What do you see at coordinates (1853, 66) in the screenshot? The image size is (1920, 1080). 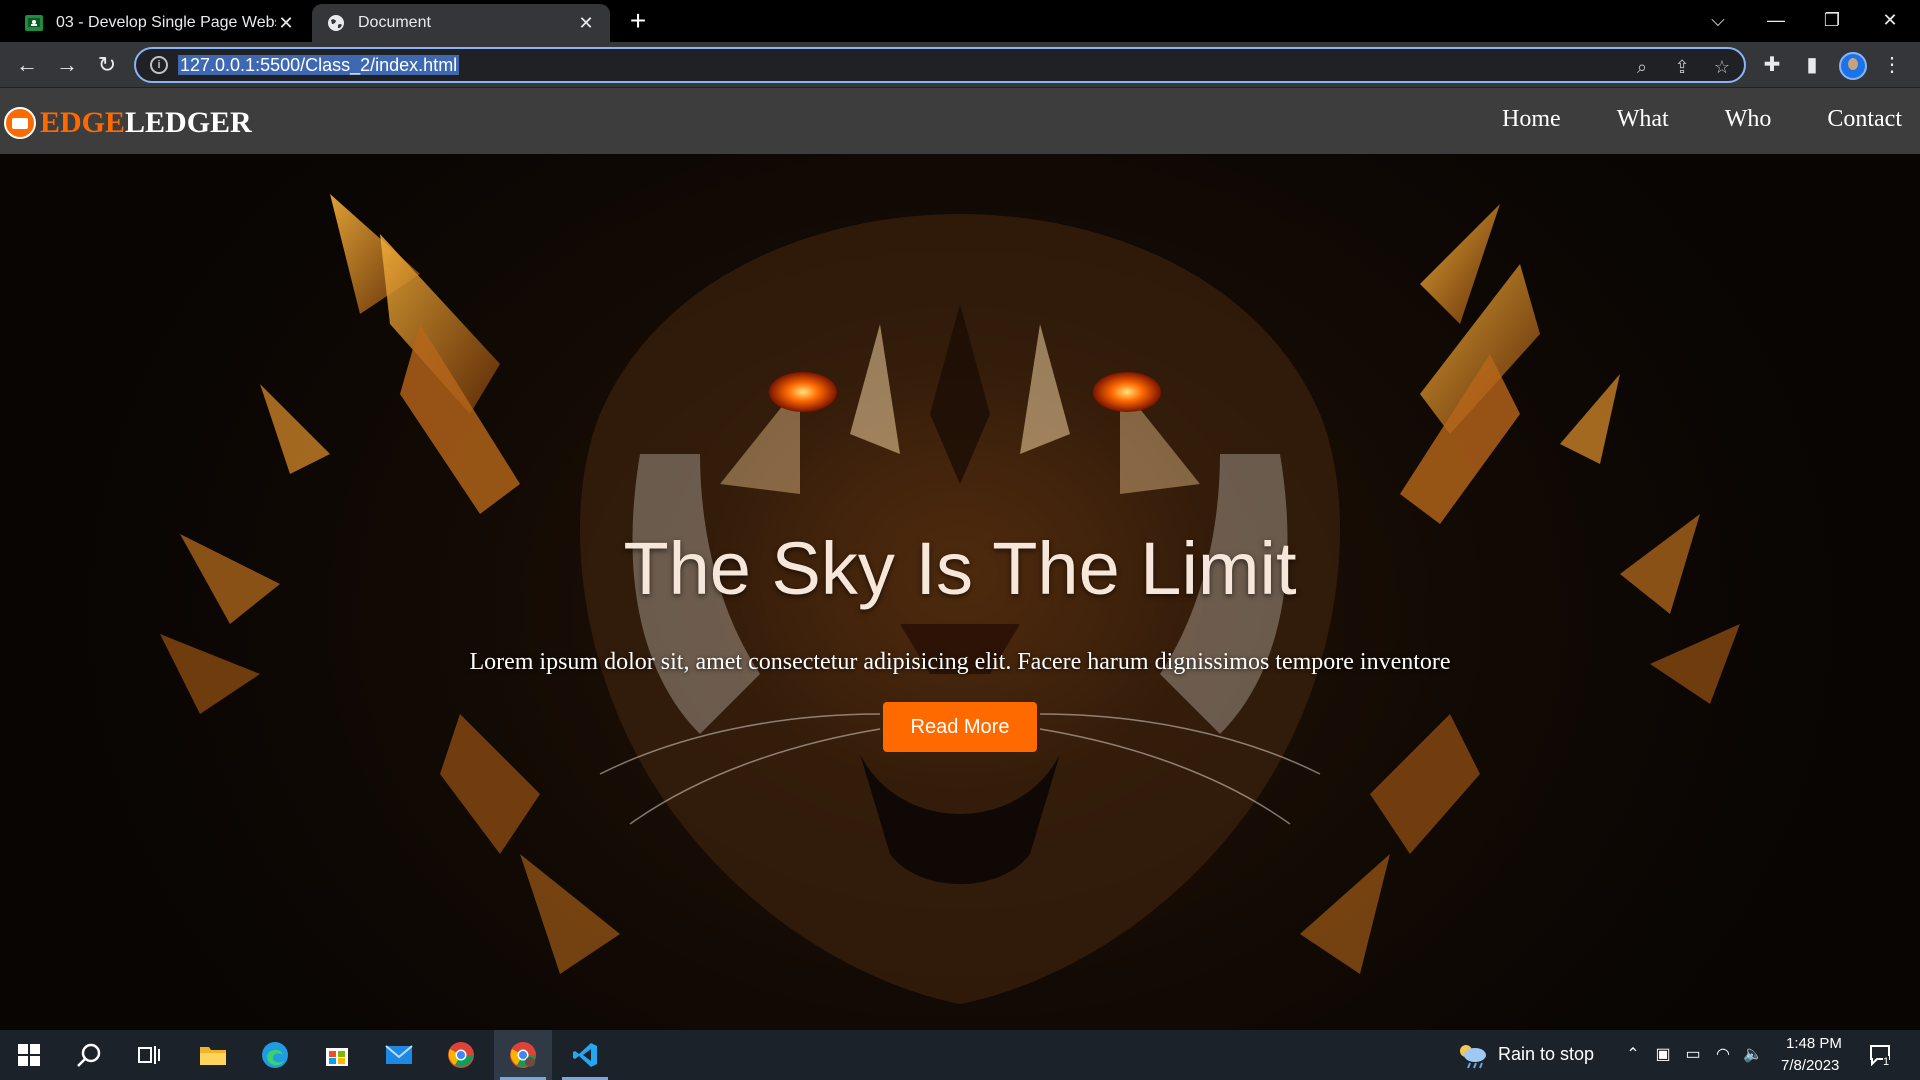 I see `profile-avatar` at bounding box center [1853, 66].